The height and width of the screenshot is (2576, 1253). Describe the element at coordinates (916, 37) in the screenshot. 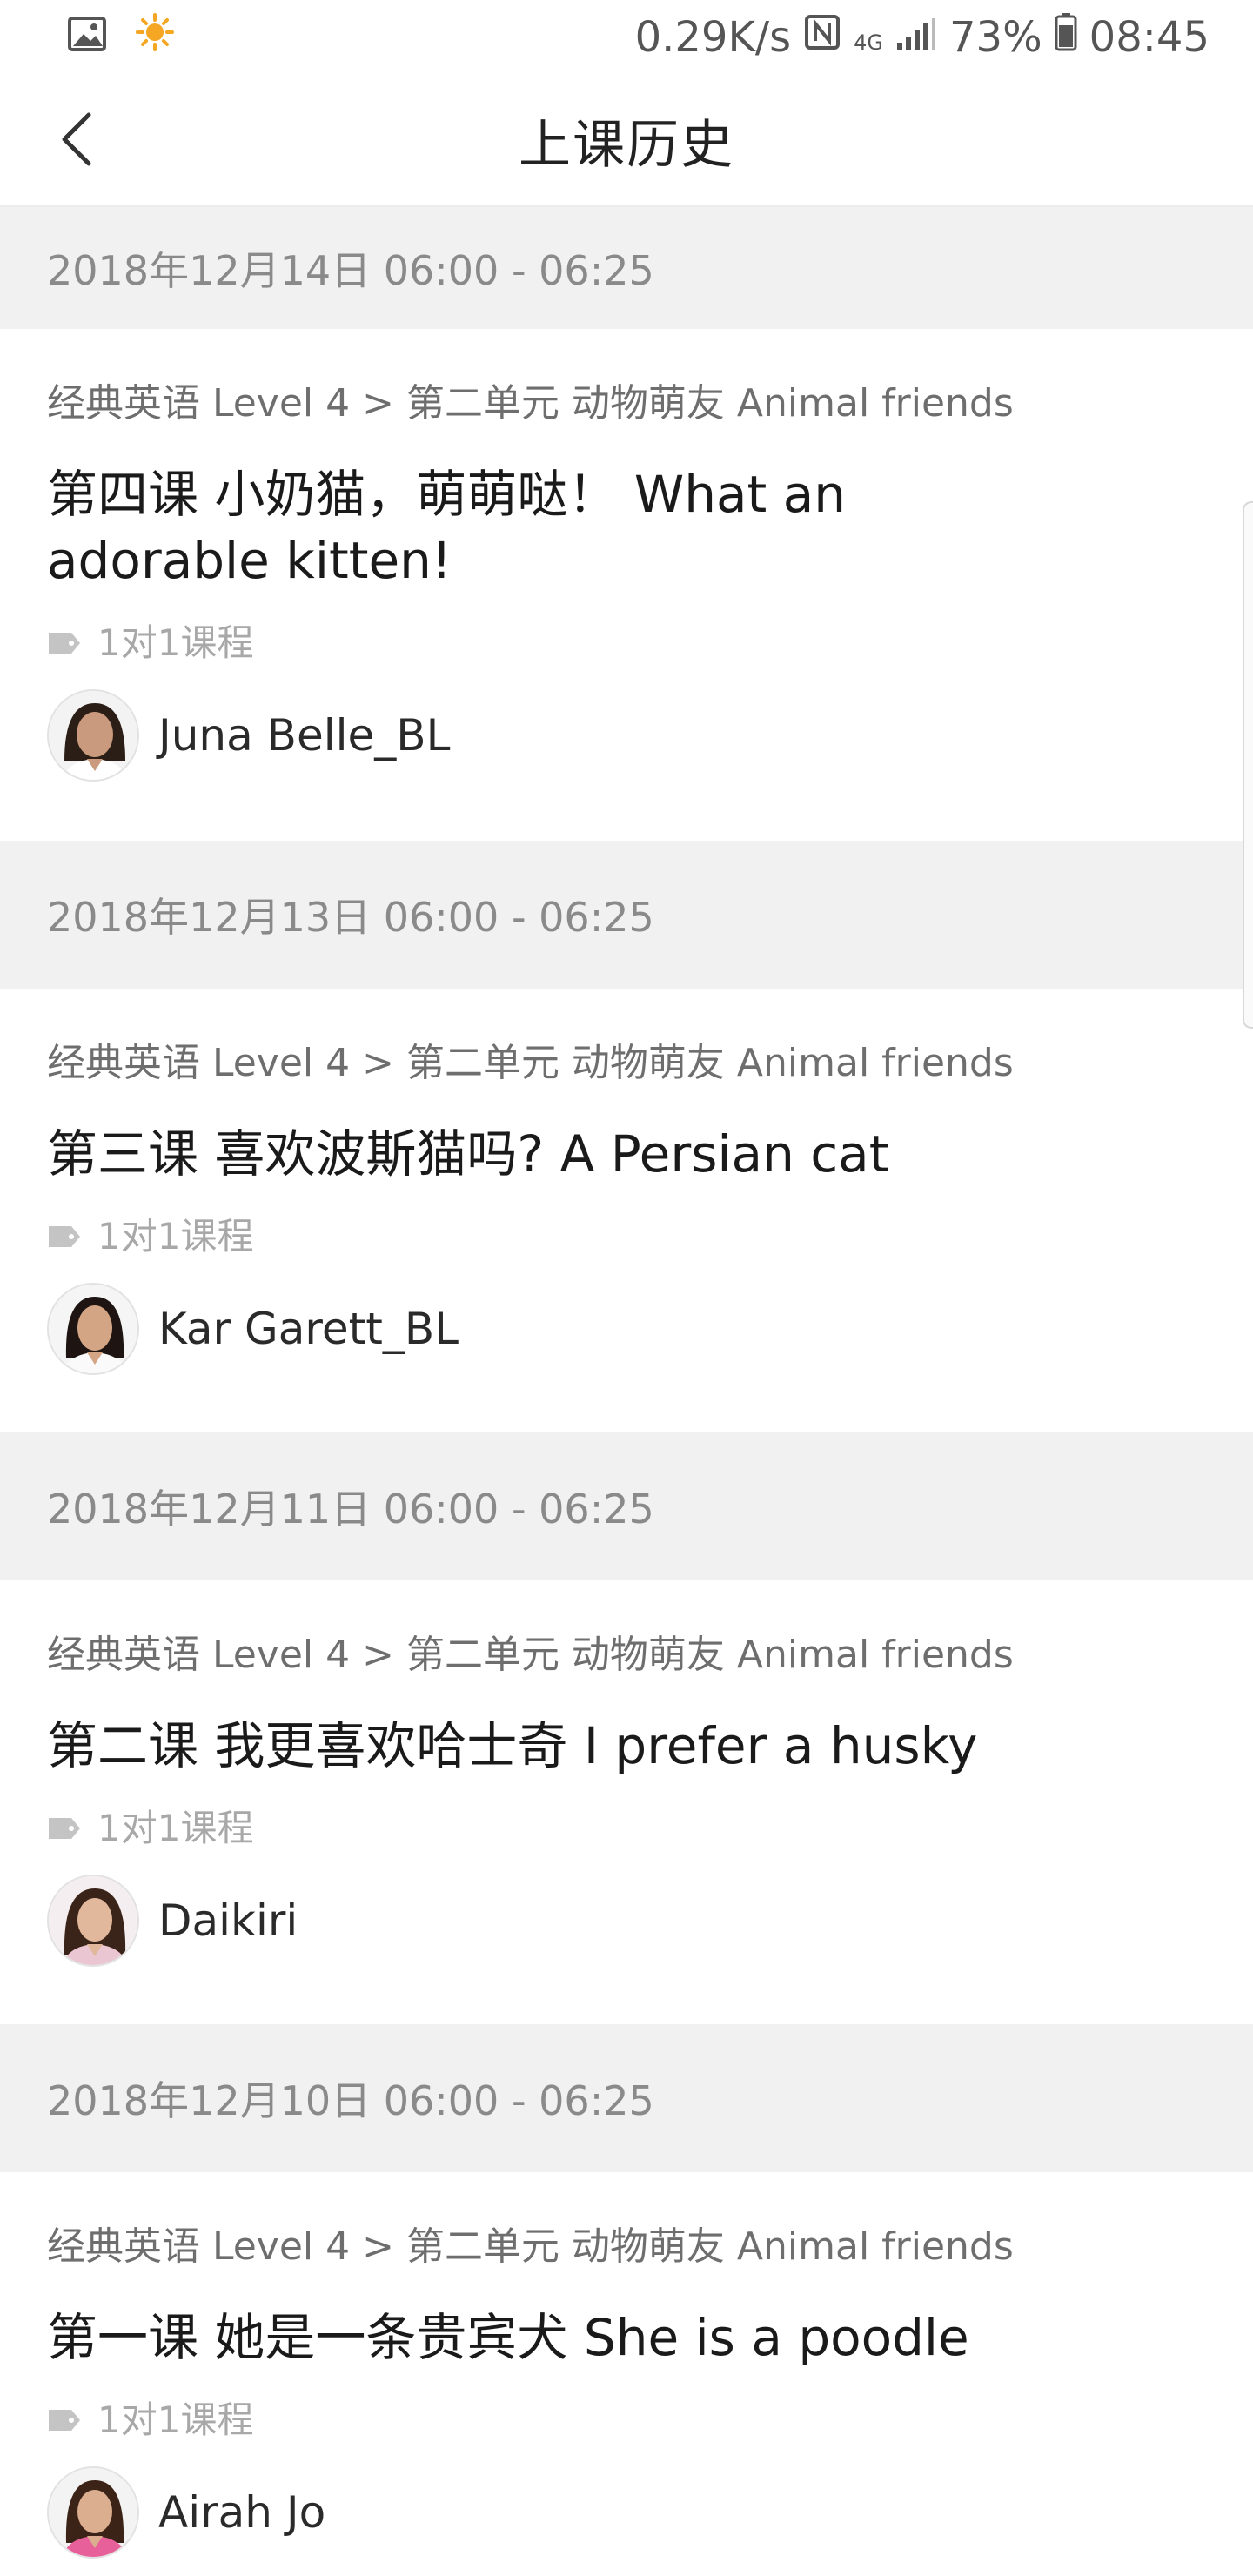

I see `signal-icon` at that location.